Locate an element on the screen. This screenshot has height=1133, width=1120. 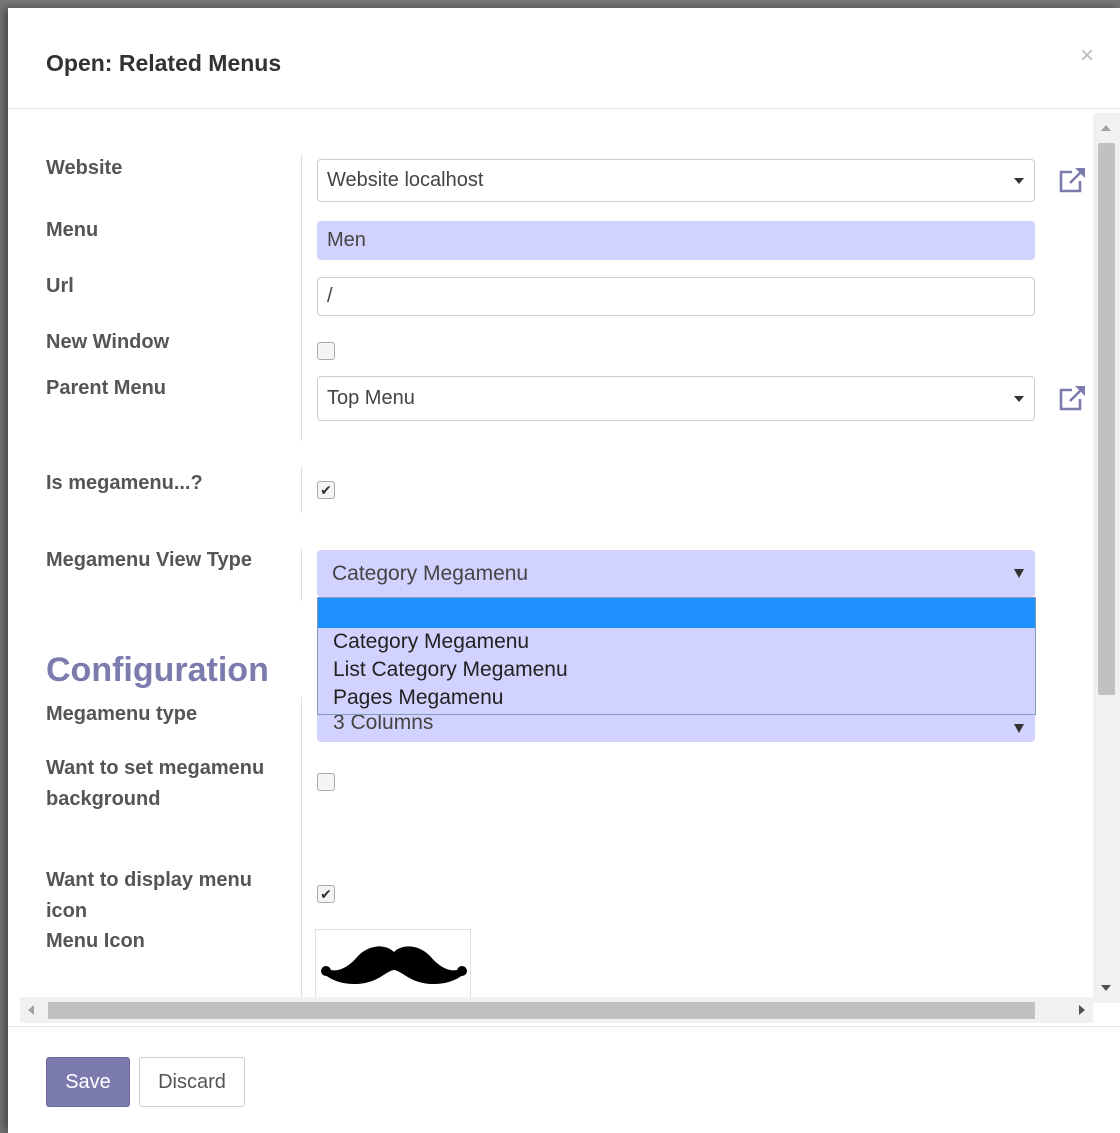
new-window-checkbox is located at coordinates (326, 351).